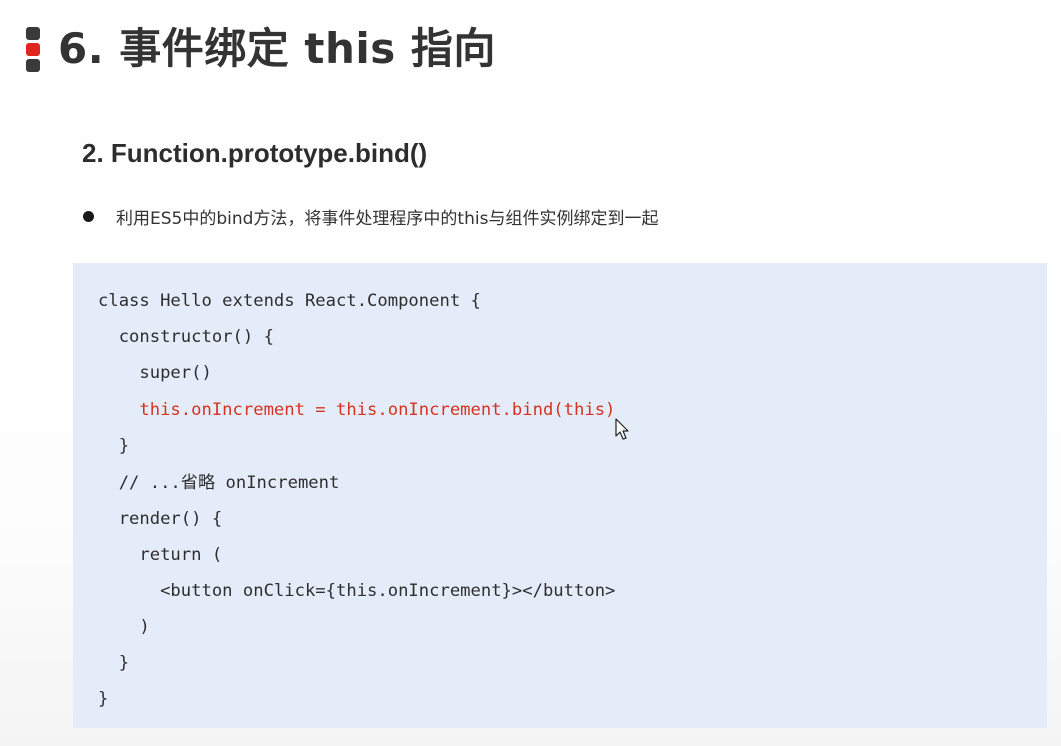 This screenshot has width=1061, height=746. I want to click on marker-block-middle, so click(33, 49).